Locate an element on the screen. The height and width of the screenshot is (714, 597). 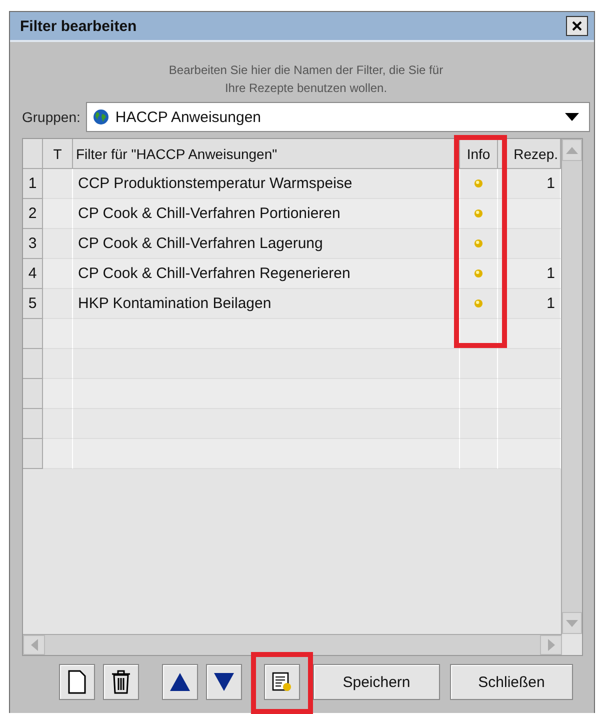
row-number: 3 is located at coordinates (33, 244).